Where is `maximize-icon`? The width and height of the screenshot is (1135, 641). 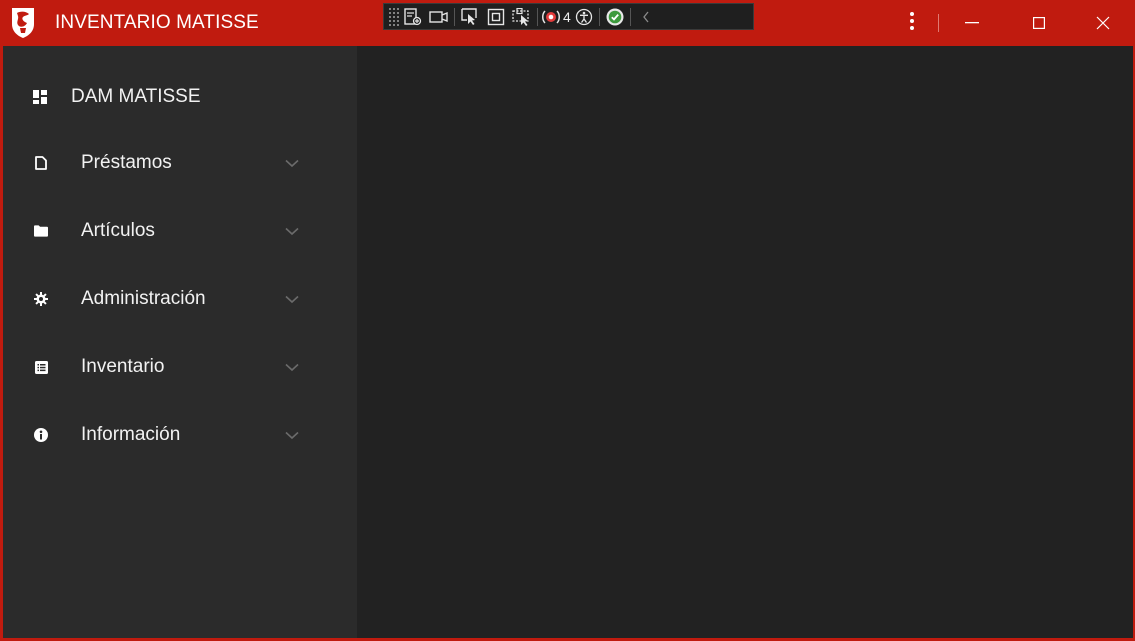 maximize-icon is located at coordinates (1039, 23).